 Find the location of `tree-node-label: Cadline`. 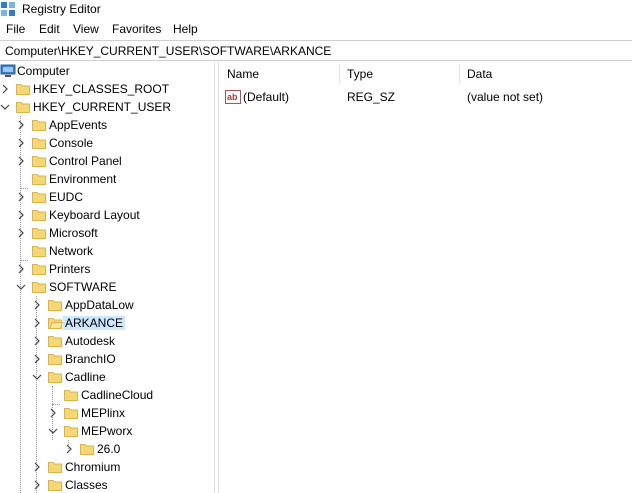

tree-node-label: Cadline is located at coordinates (85, 377).